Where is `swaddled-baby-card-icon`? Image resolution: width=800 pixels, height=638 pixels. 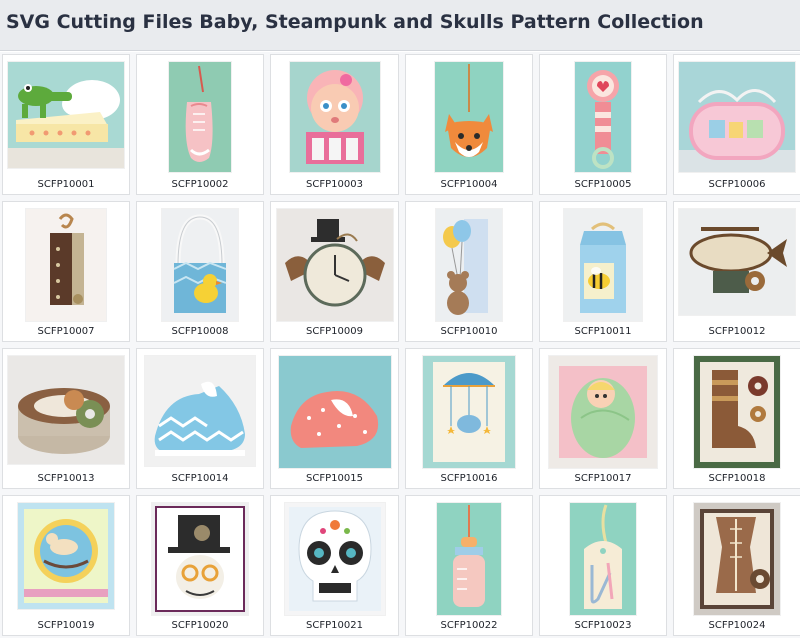 swaddled-baby-card-icon is located at coordinates (603, 412).